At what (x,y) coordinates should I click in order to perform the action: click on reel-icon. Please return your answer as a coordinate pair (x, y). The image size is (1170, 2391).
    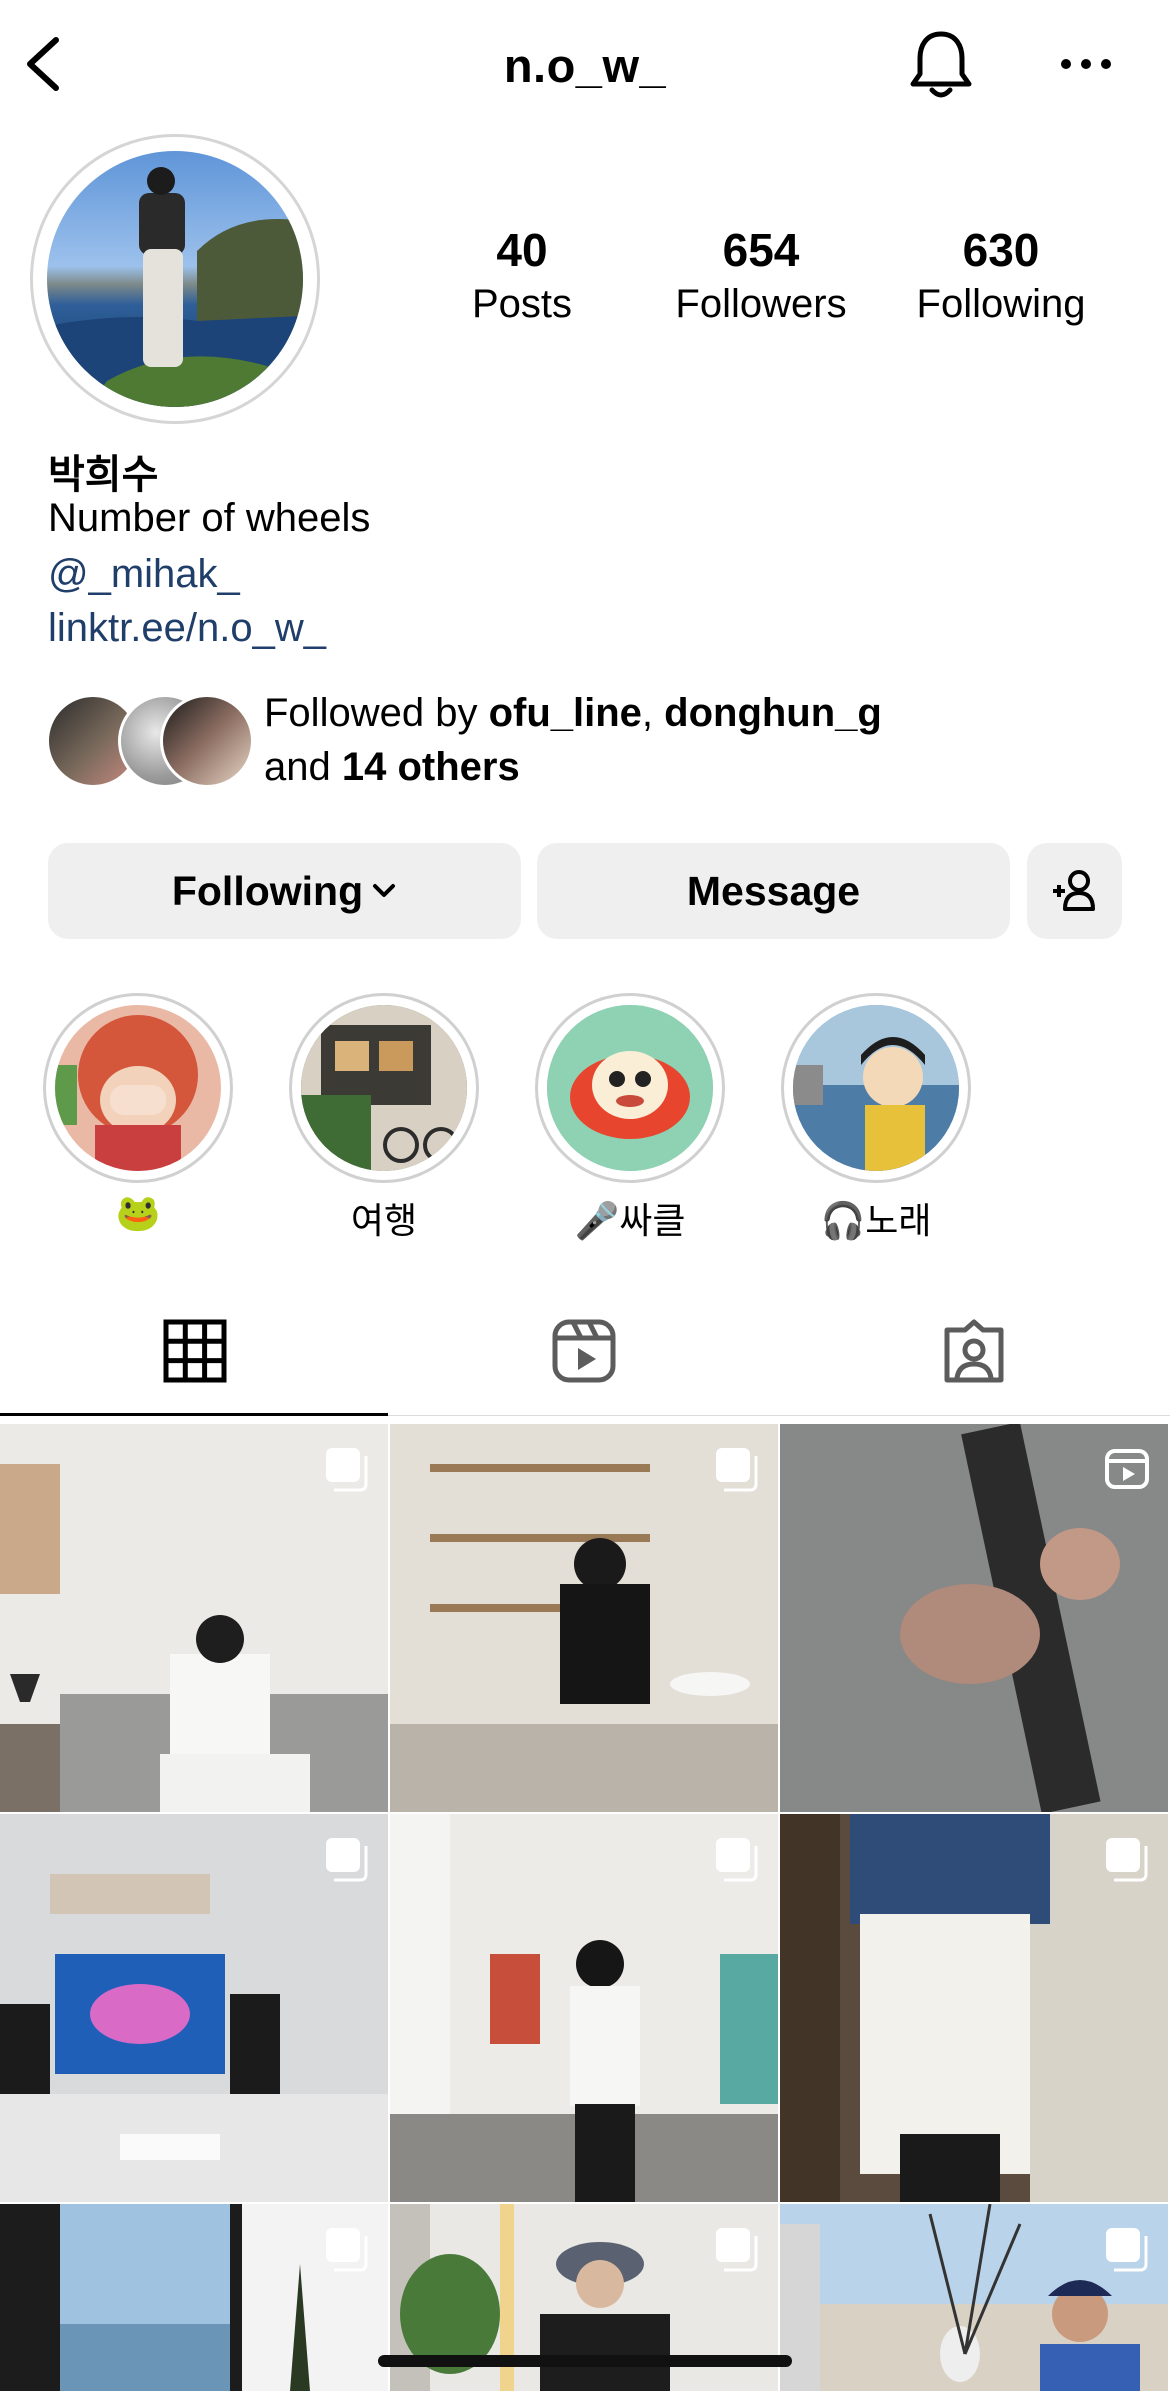
    Looking at the image, I should click on (1127, 1469).